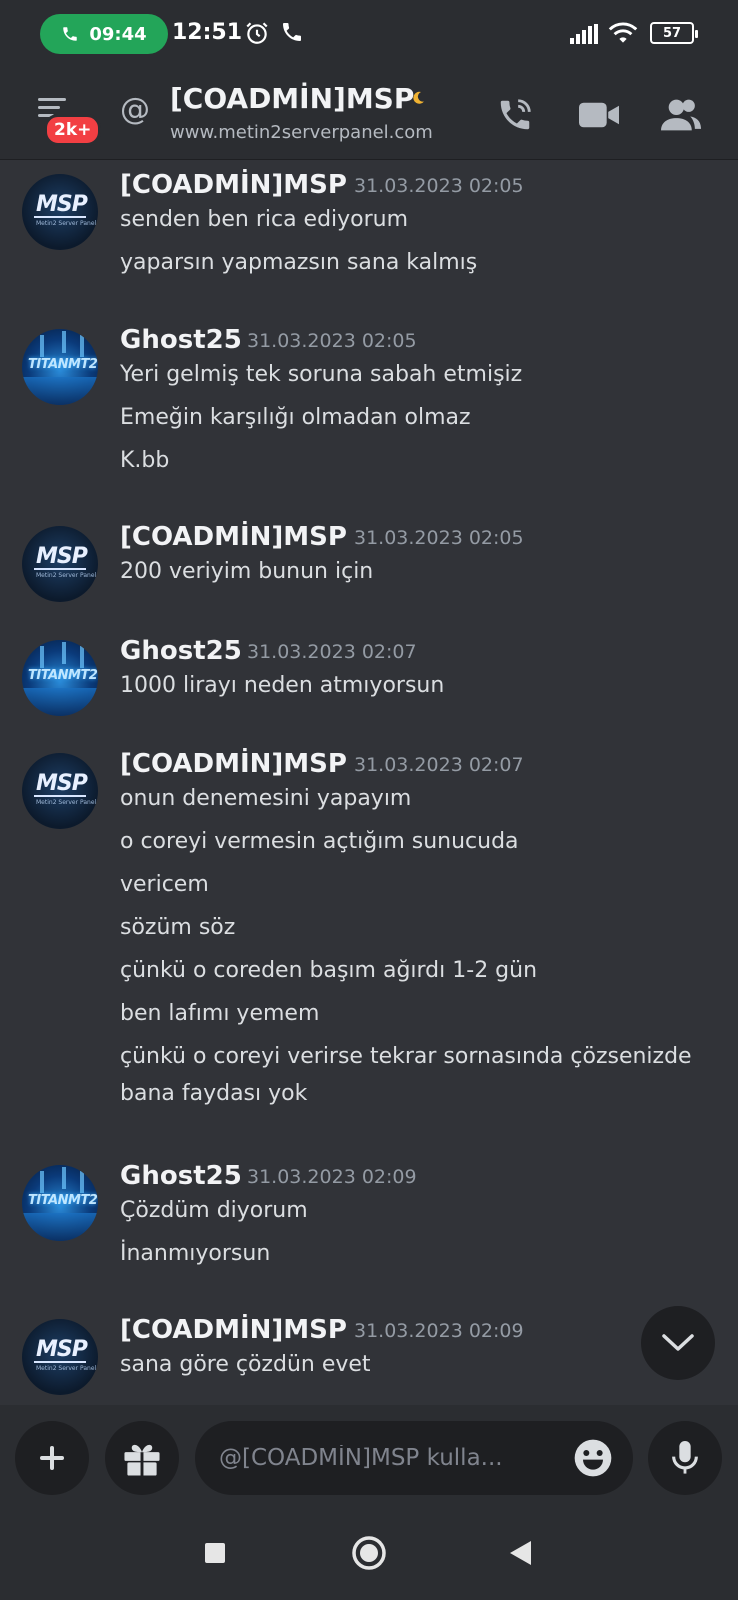  I want to click on at-icon: @, so click(135, 109).